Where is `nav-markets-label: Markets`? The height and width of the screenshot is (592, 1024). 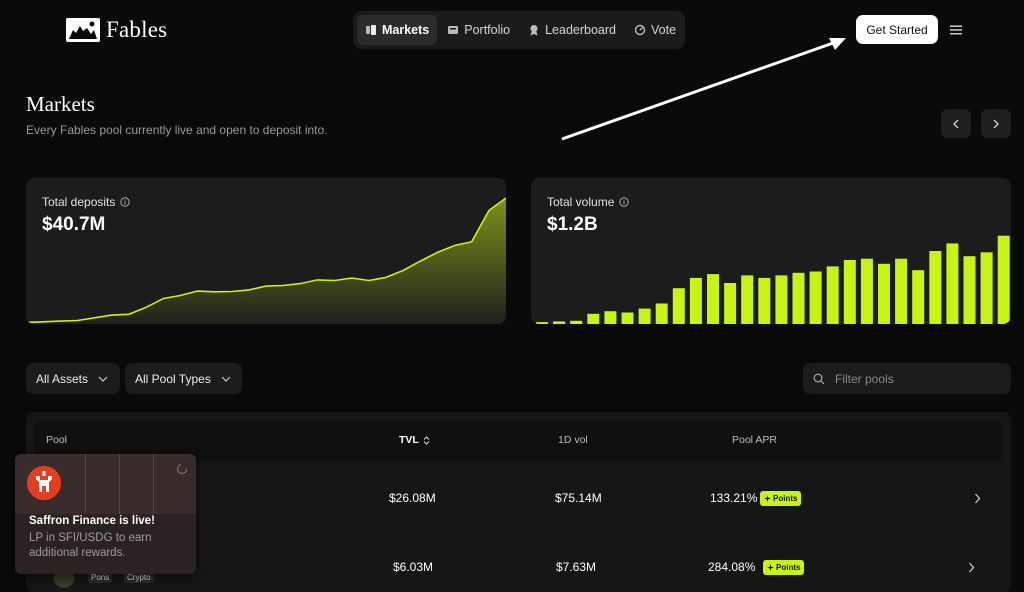 nav-markets-label: Markets is located at coordinates (406, 30).